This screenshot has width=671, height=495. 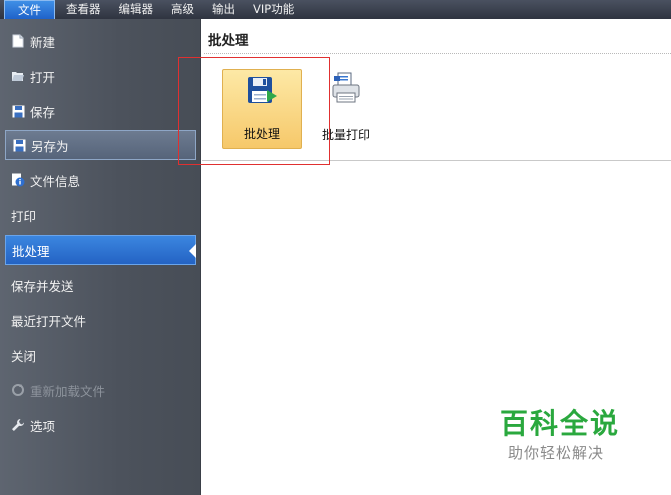 I want to click on menu-editor: 编辑器, so click(x=136, y=9).